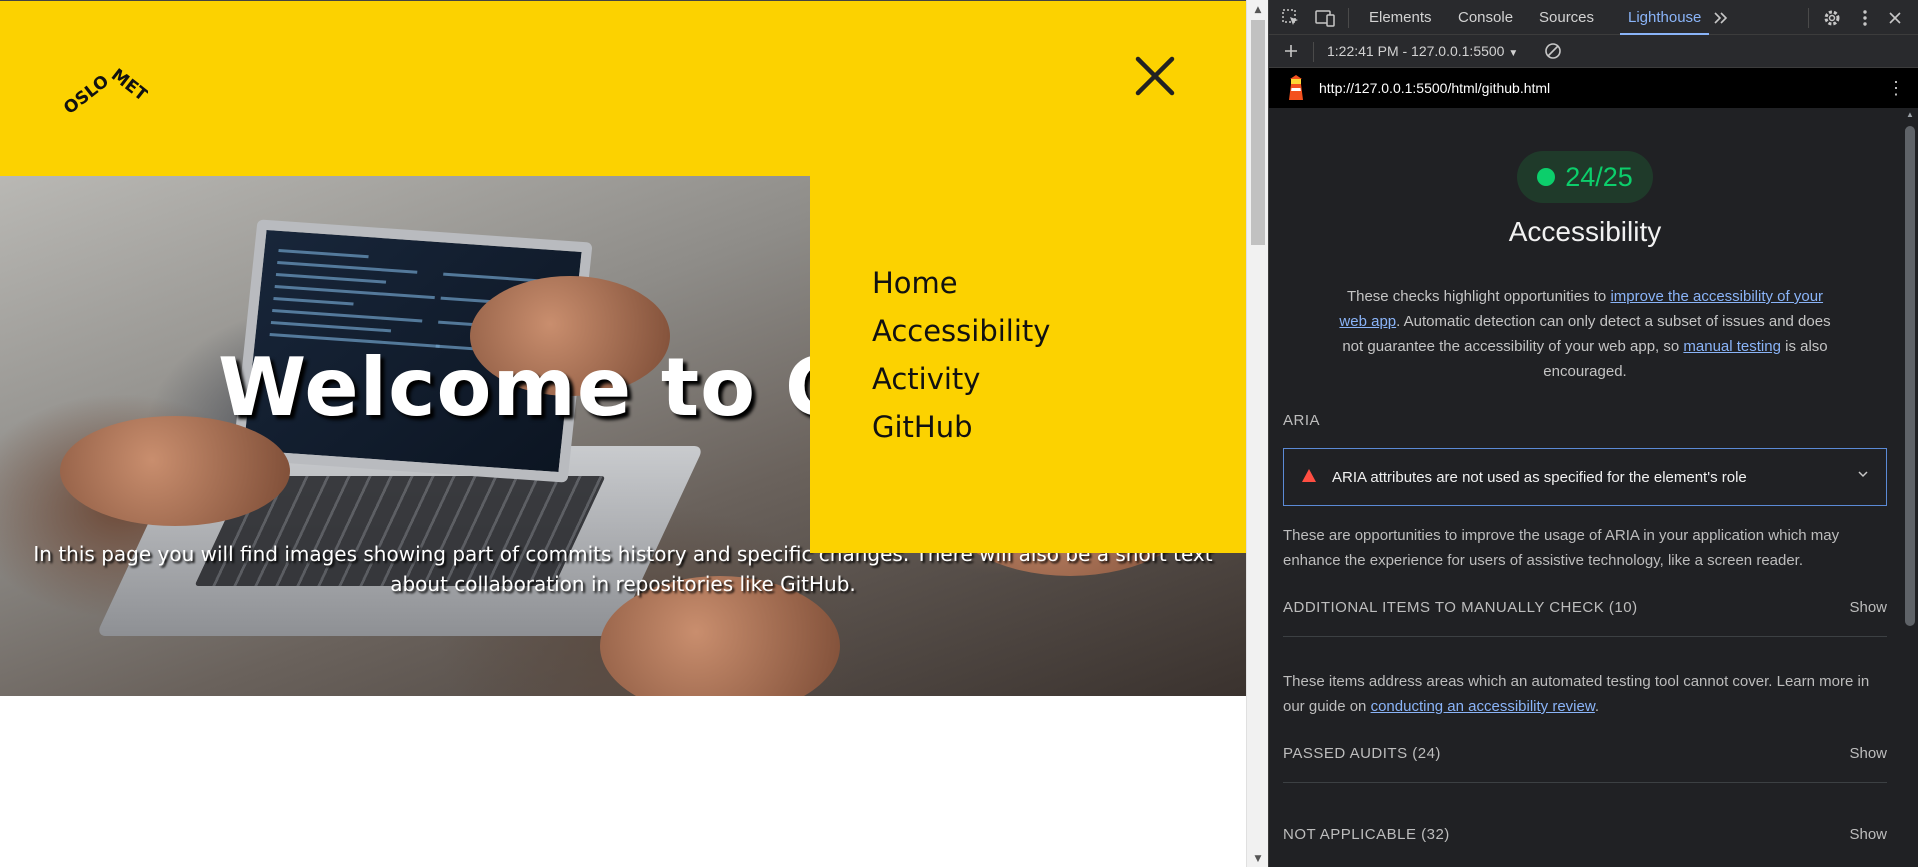 The width and height of the screenshot is (1918, 867). I want to click on score-value: 24/25, so click(1599, 176).